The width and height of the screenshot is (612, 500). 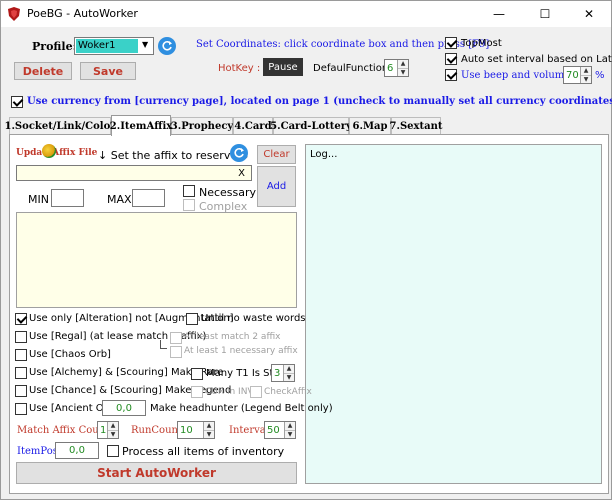 What do you see at coordinates (82, 13) in the screenshot?
I see `window-title: PoeBG - AutoWorker` at bounding box center [82, 13].